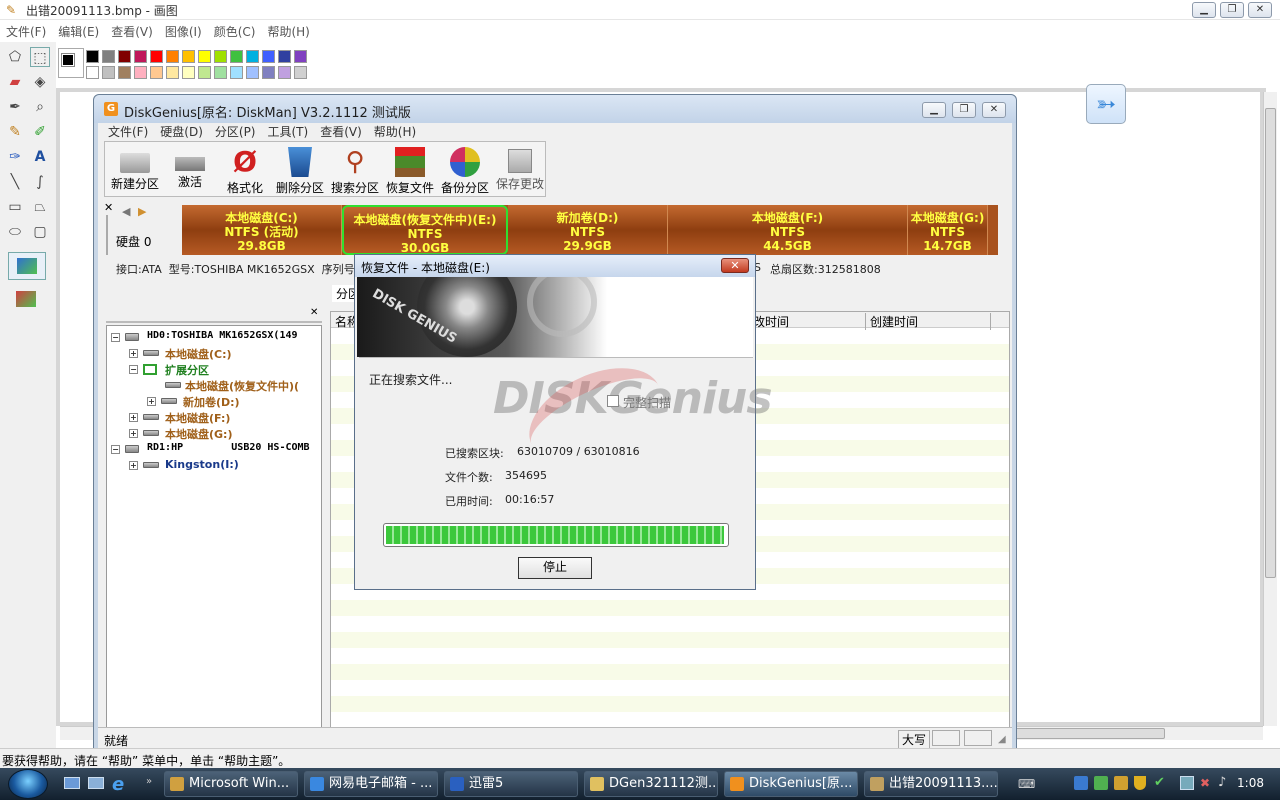 This screenshot has height=800, width=1280. Describe the element at coordinates (71, 63) in the screenshot. I see `current-colors` at that location.